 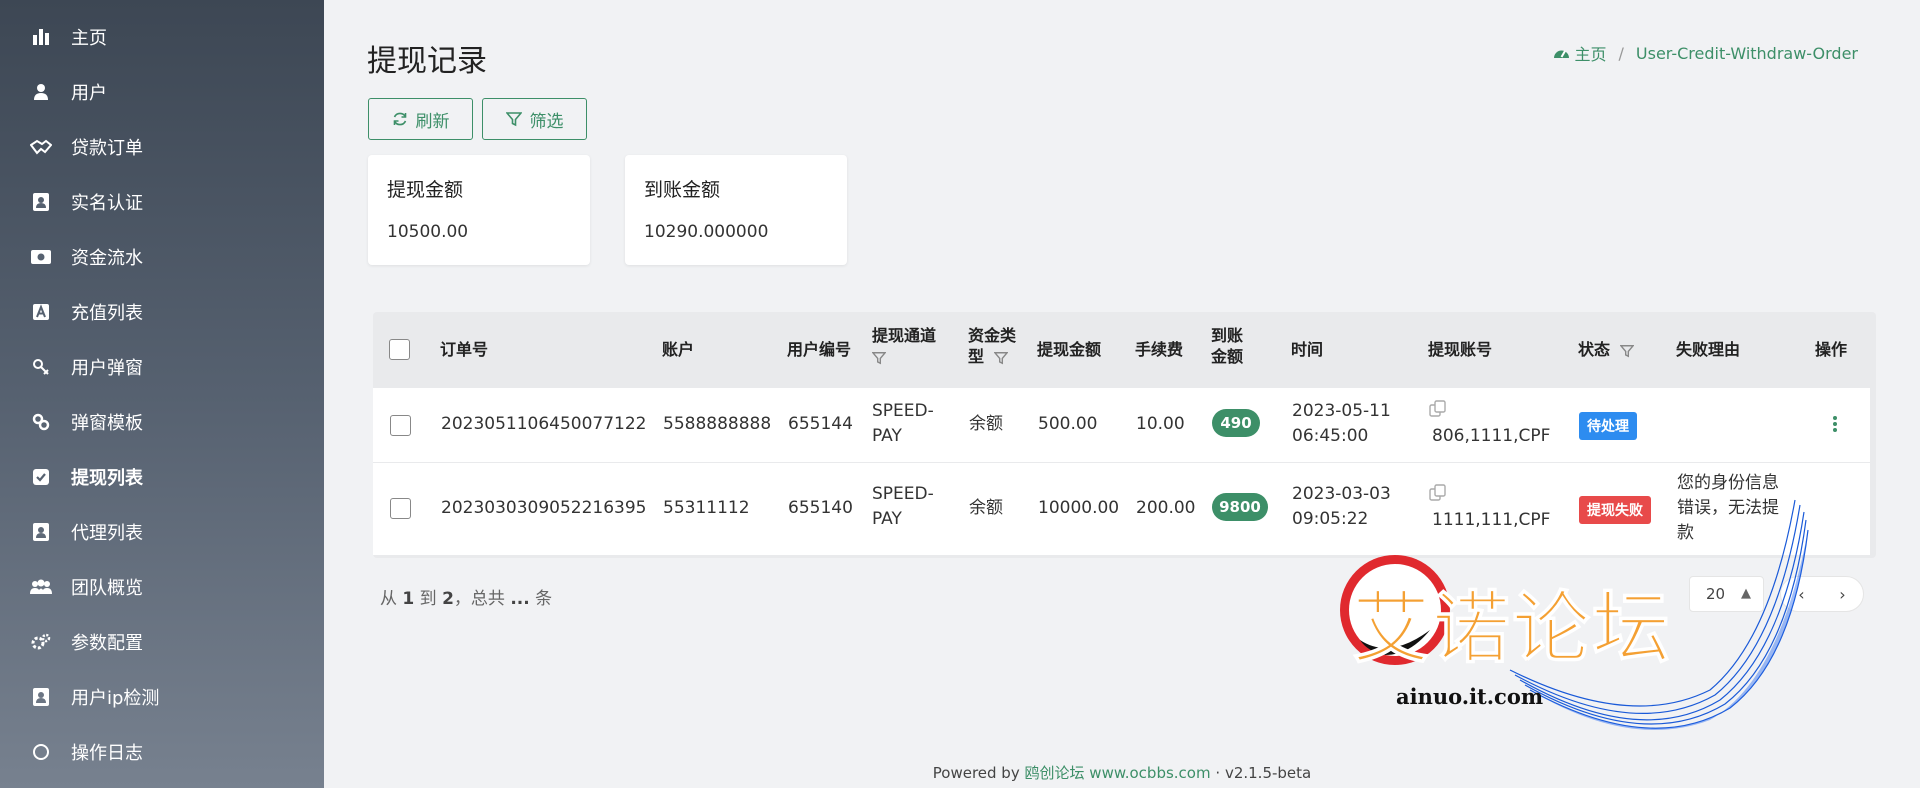 What do you see at coordinates (162, 587) in the screenshot?
I see `sidebar-item-team-overview: 团队概览` at bounding box center [162, 587].